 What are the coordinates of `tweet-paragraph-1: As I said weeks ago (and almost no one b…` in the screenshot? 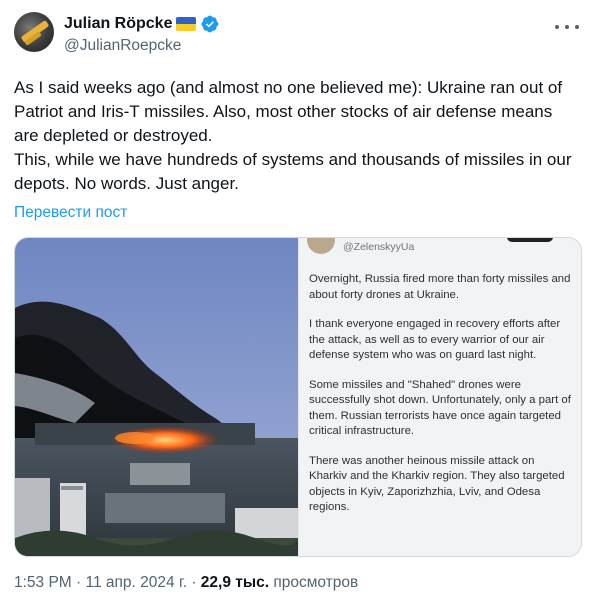 It's located at (288, 111).